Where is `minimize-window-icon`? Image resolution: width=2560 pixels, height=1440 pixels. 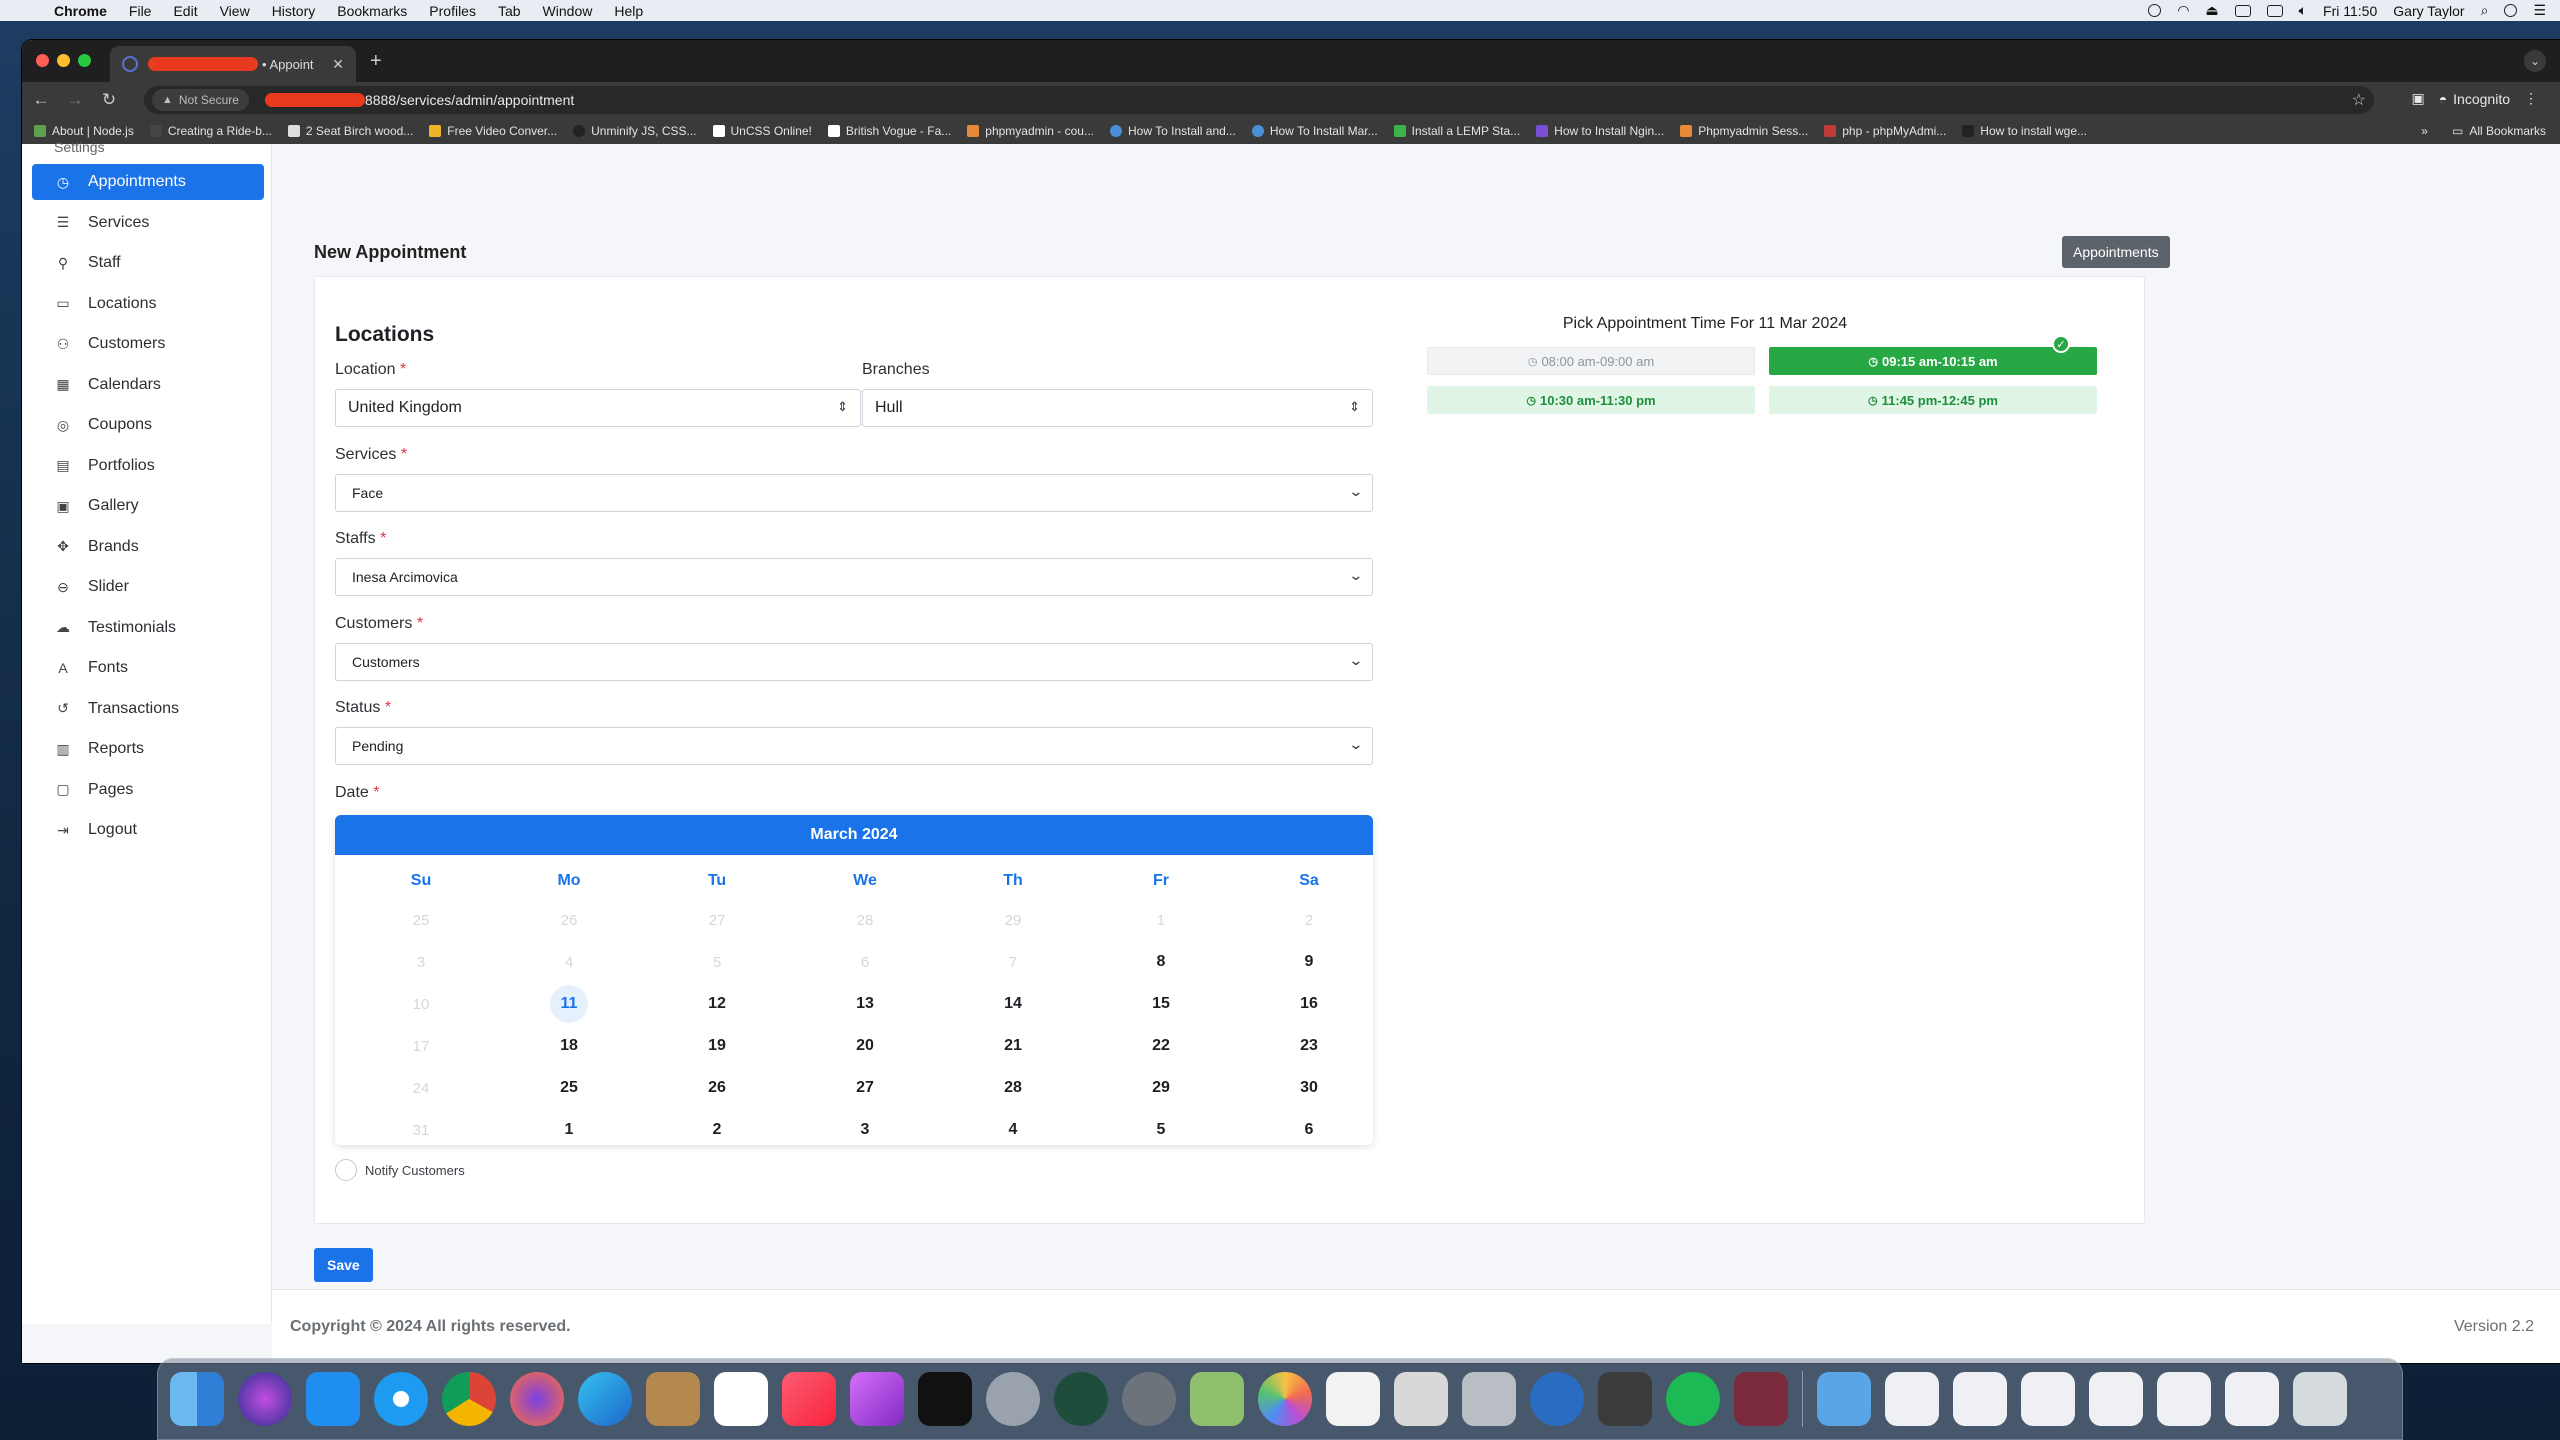 minimize-window-icon is located at coordinates (63, 60).